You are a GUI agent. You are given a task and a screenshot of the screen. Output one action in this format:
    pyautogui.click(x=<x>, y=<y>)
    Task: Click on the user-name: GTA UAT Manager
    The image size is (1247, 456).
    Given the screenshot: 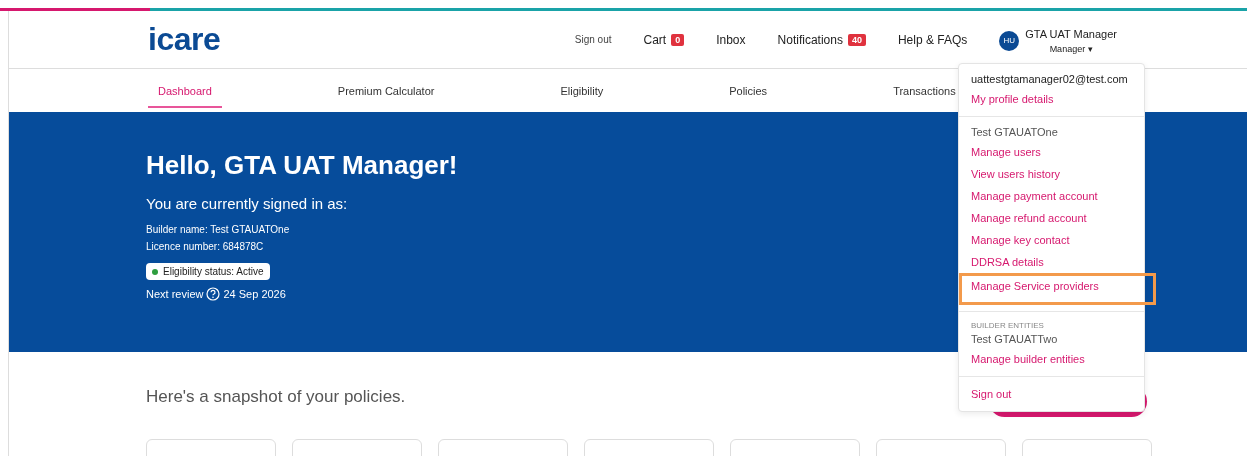 What is the action you would take?
    pyautogui.click(x=1071, y=33)
    